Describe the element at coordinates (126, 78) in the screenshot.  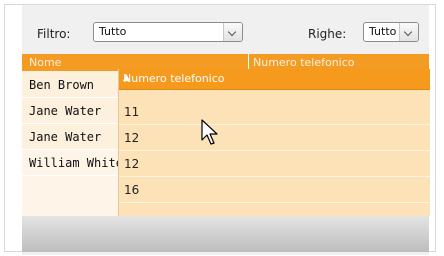
I see `sort-ascending-icon: ▲` at that location.